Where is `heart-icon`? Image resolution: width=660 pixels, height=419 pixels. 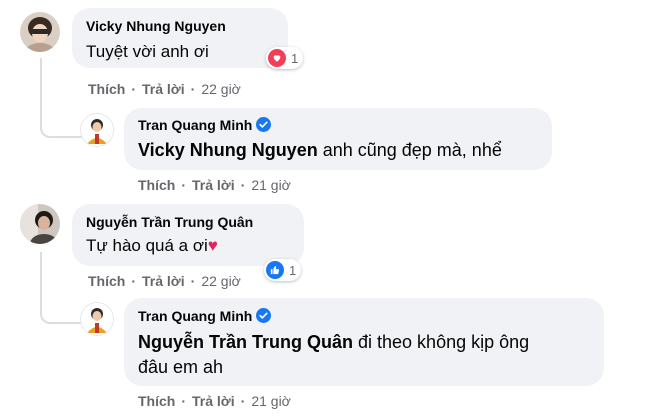 heart-icon is located at coordinates (277, 58).